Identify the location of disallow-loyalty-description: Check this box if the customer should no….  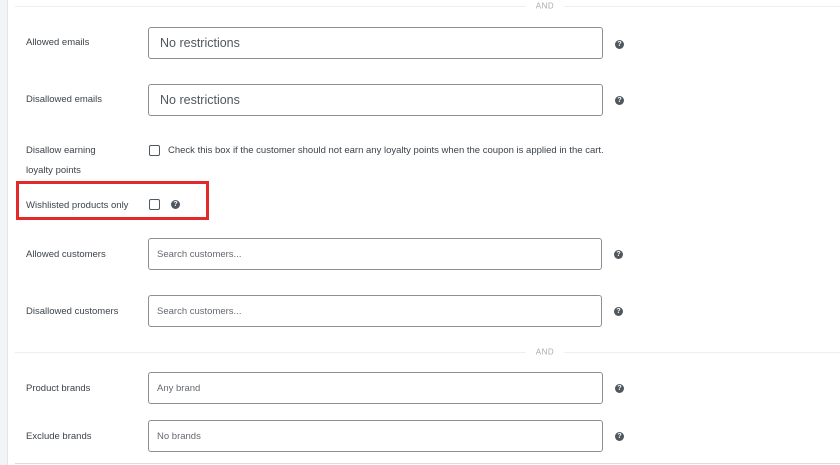
(386, 150).